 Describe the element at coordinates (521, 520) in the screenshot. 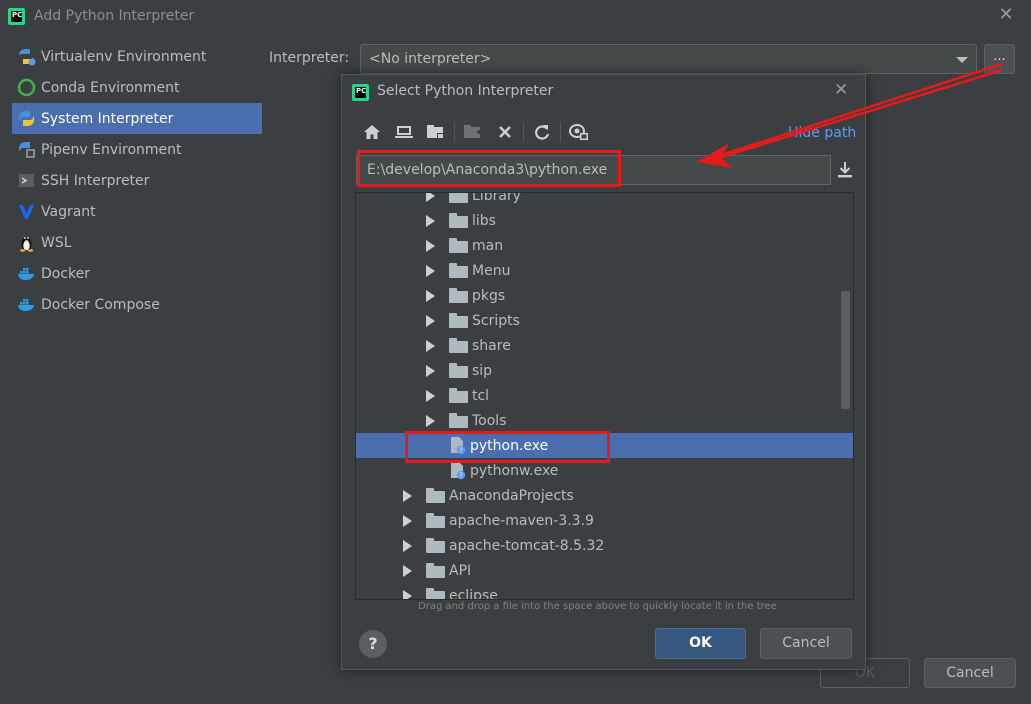

I see `tree-item-label: apache-maven-3.3.9` at that location.